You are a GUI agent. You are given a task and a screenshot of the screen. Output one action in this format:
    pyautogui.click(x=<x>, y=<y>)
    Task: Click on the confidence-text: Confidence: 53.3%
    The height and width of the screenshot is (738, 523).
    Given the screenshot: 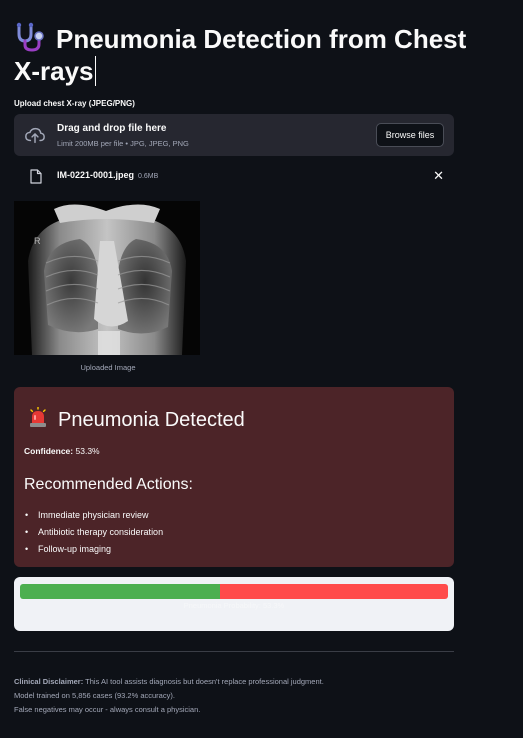 What is the action you would take?
    pyautogui.click(x=62, y=451)
    